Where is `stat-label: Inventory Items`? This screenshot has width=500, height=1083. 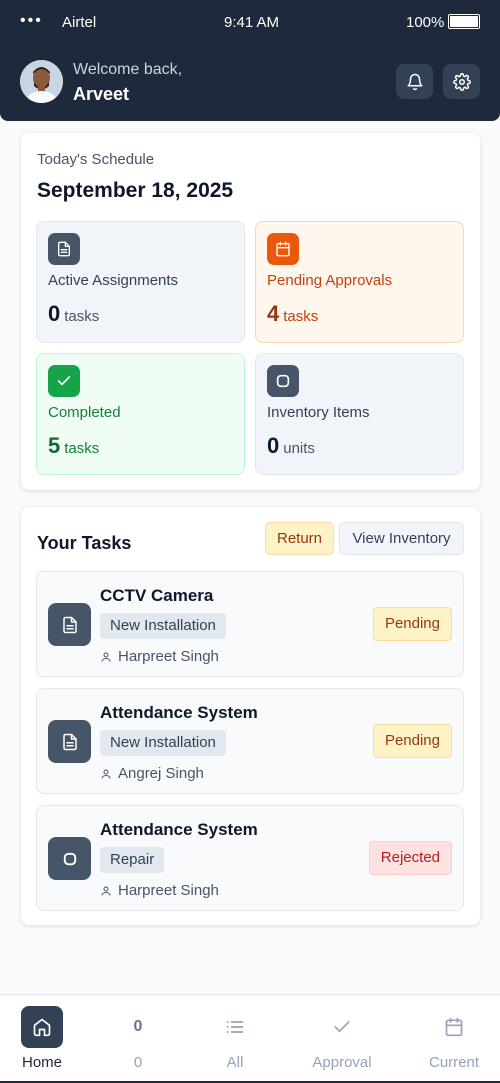
stat-label: Inventory Items is located at coordinates (318, 412).